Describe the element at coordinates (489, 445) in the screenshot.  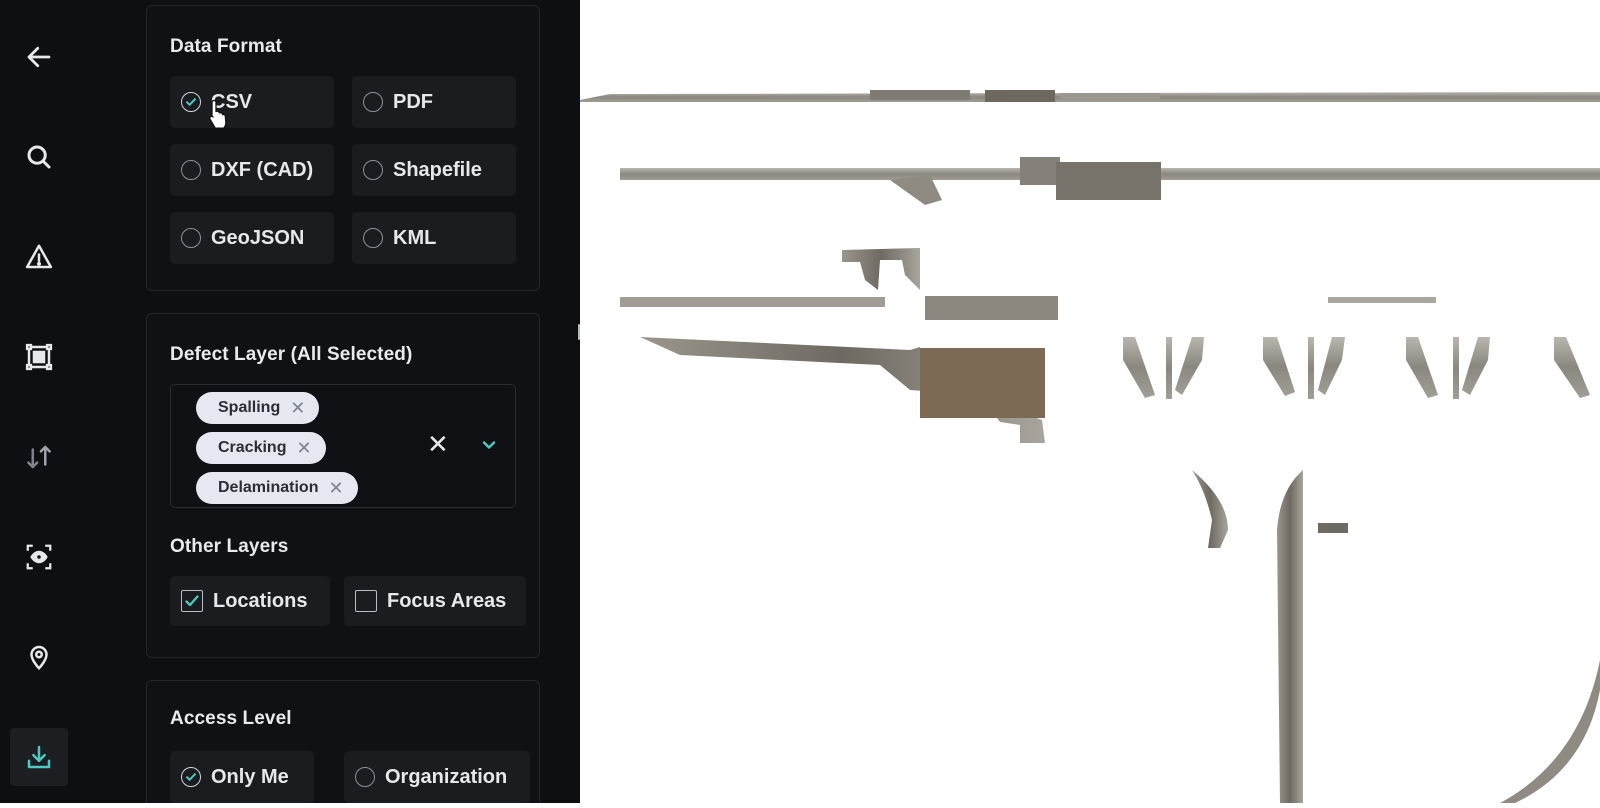
I see `chevron-down-icon` at that location.